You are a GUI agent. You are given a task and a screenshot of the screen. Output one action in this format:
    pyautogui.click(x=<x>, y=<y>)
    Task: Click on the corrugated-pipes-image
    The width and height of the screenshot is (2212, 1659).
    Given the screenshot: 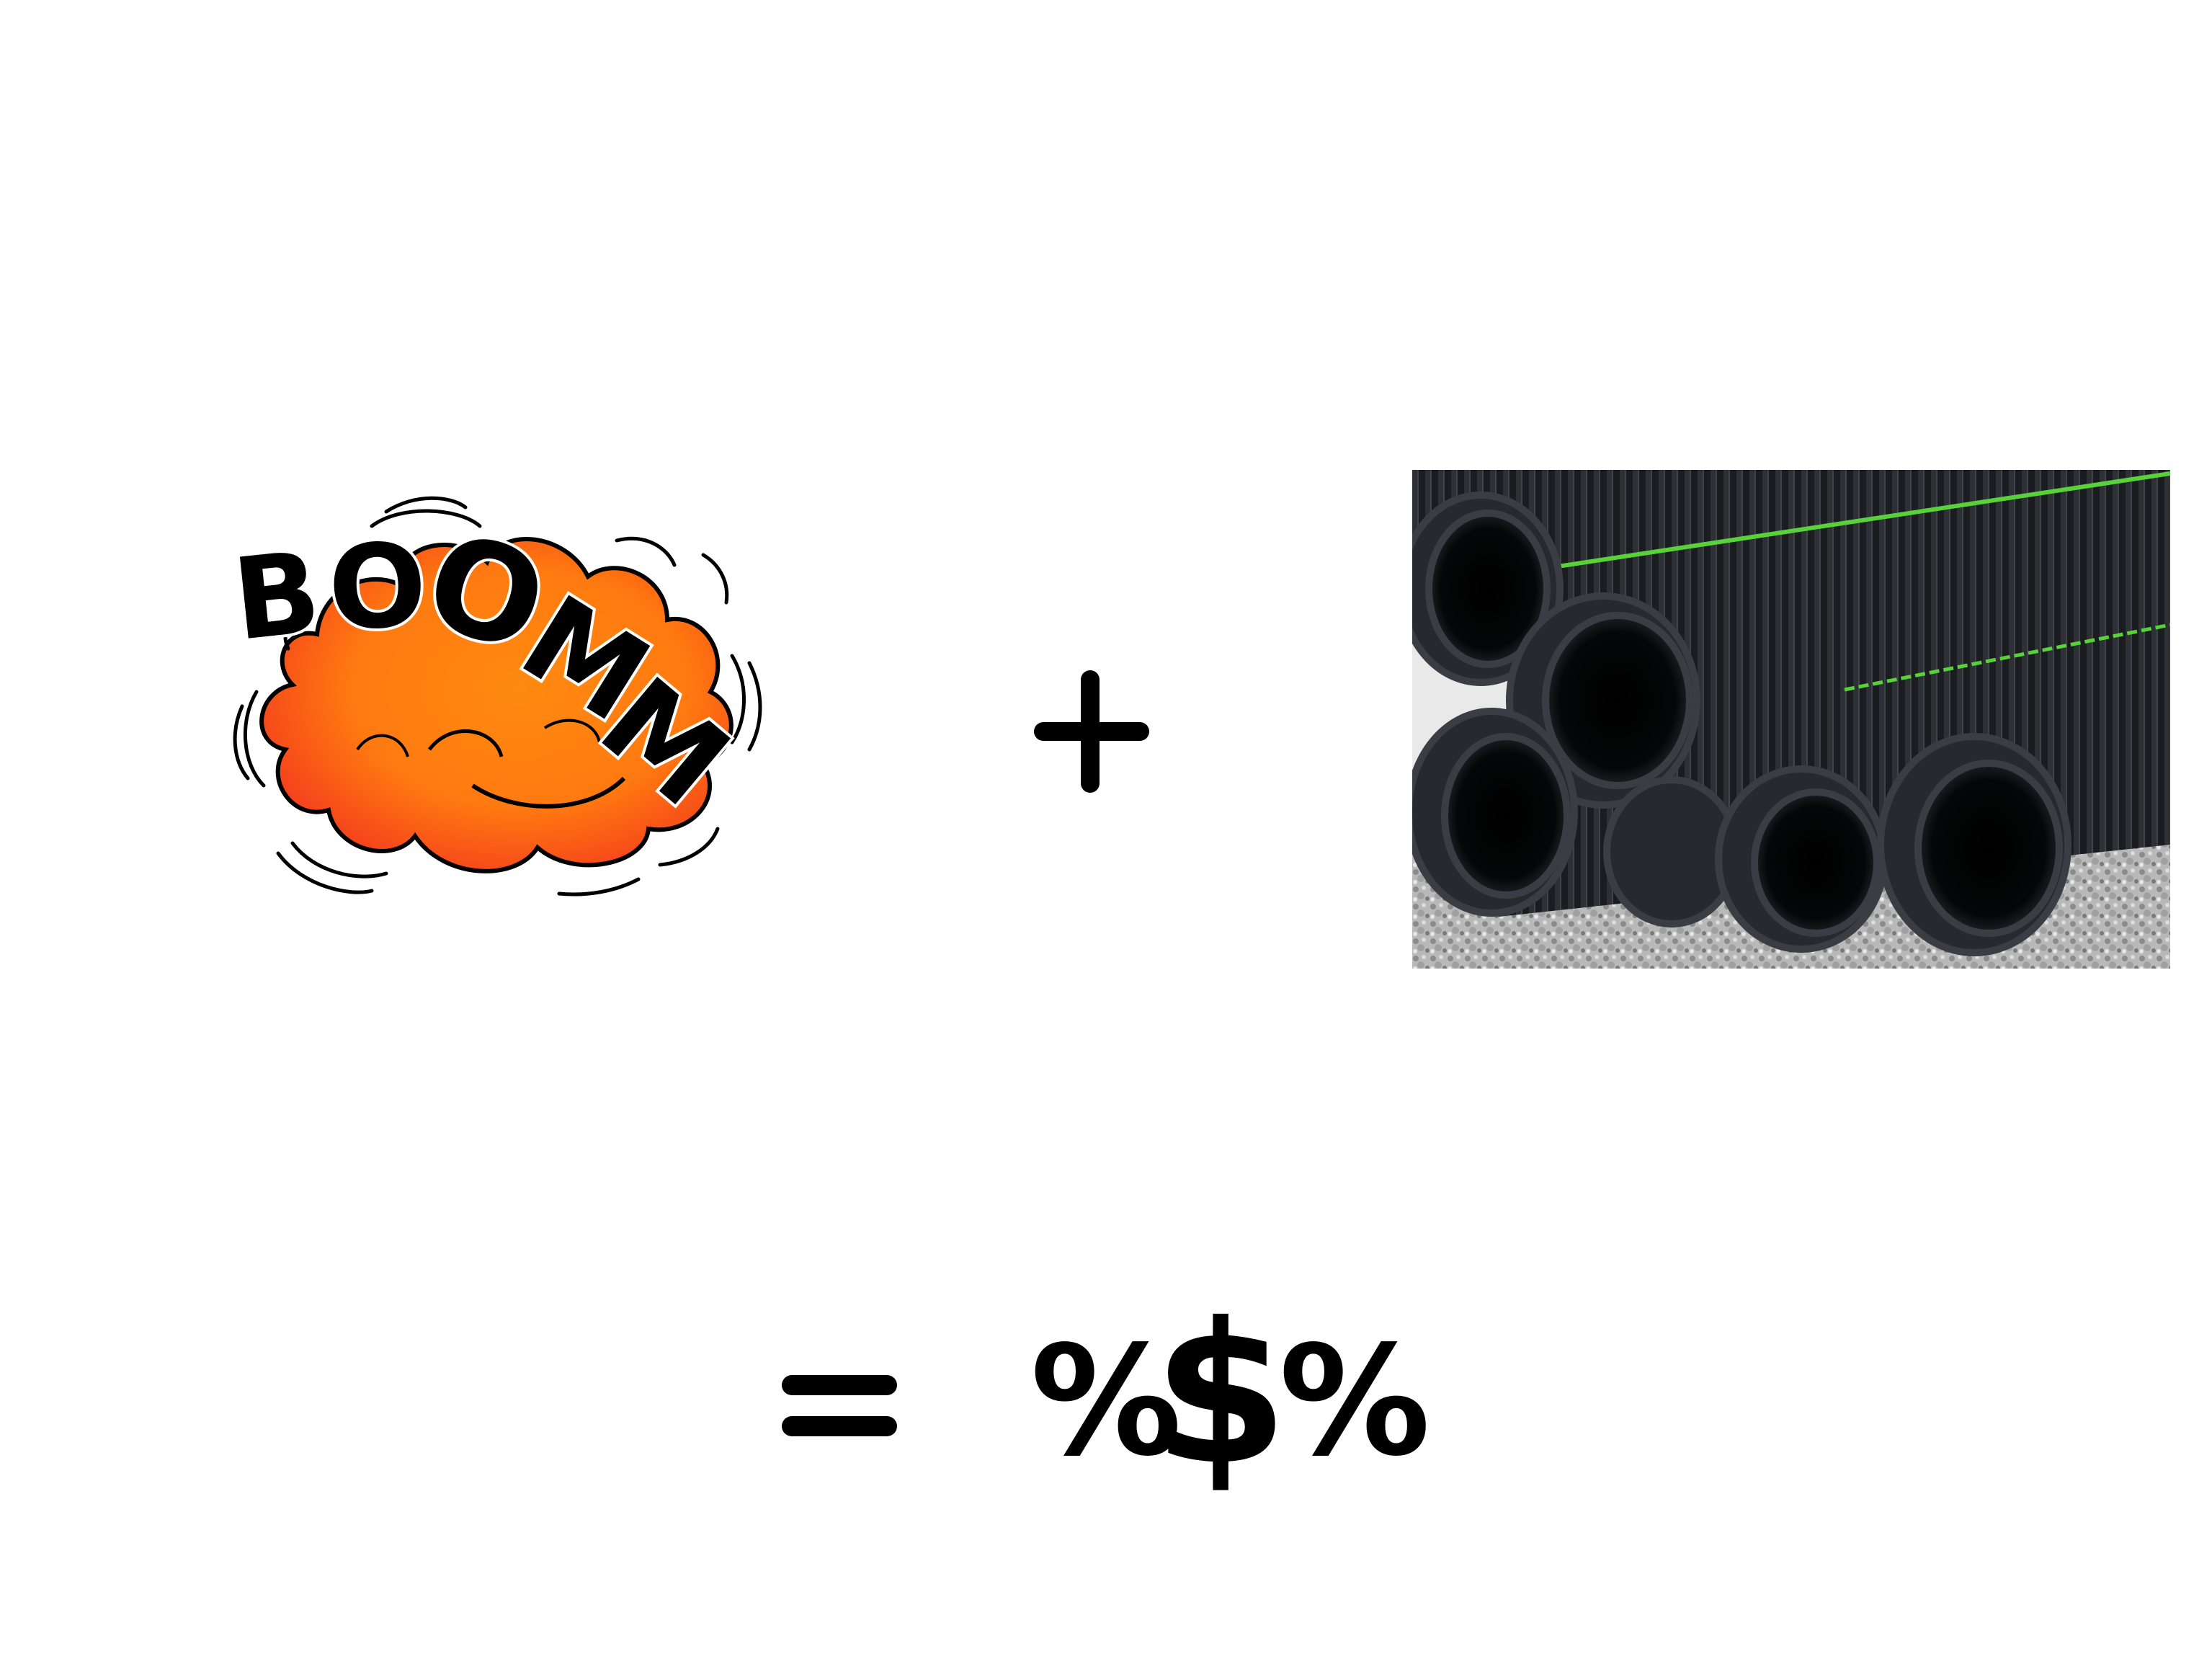 What is the action you would take?
    pyautogui.click(x=1791, y=720)
    